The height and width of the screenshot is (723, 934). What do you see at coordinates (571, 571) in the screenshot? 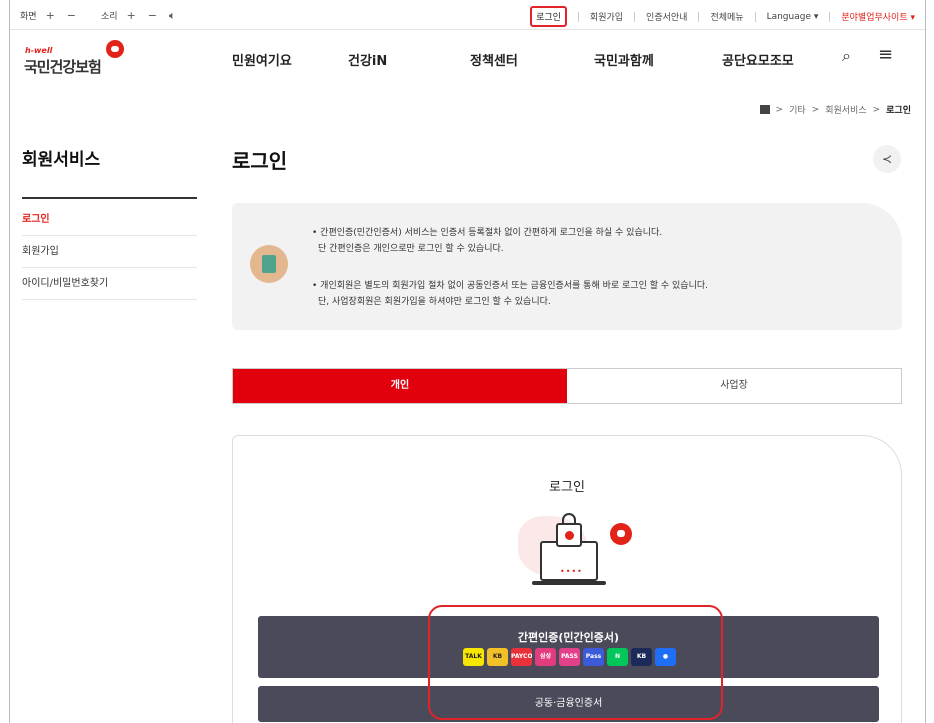
I see `password-dots: ••••` at bounding box center [571, 571].